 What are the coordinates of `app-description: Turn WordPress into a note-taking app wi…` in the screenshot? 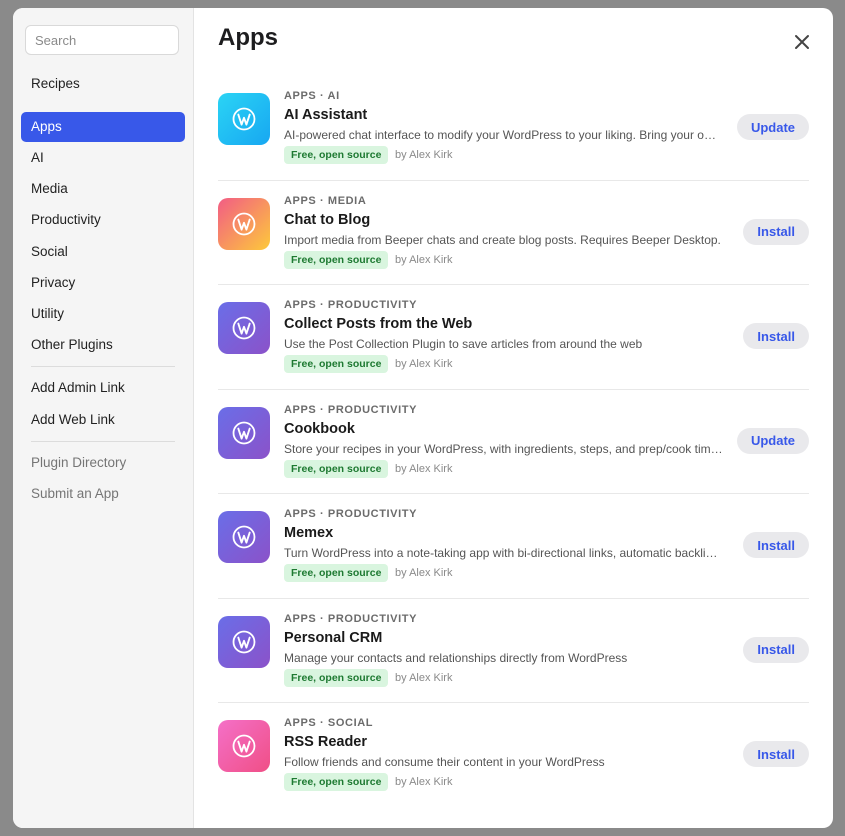 It's located at (504, 553).